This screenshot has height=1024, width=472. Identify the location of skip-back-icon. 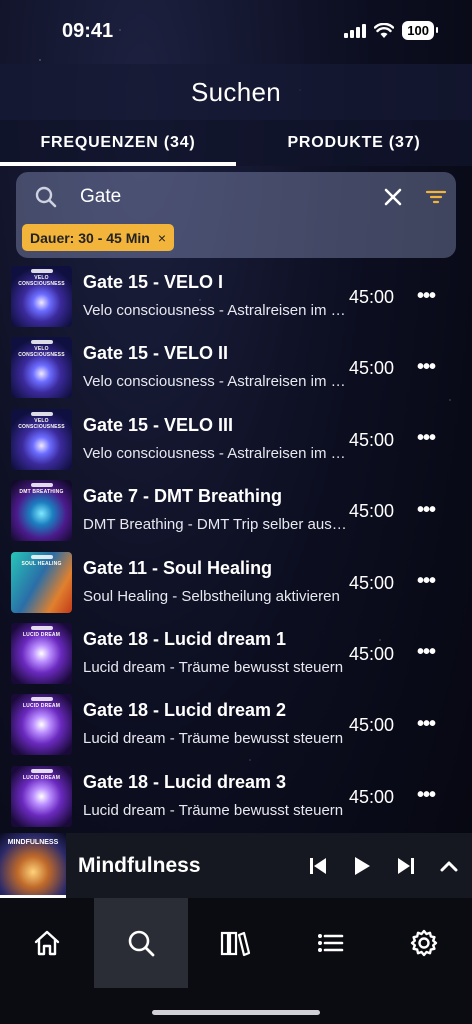
(318, 866).